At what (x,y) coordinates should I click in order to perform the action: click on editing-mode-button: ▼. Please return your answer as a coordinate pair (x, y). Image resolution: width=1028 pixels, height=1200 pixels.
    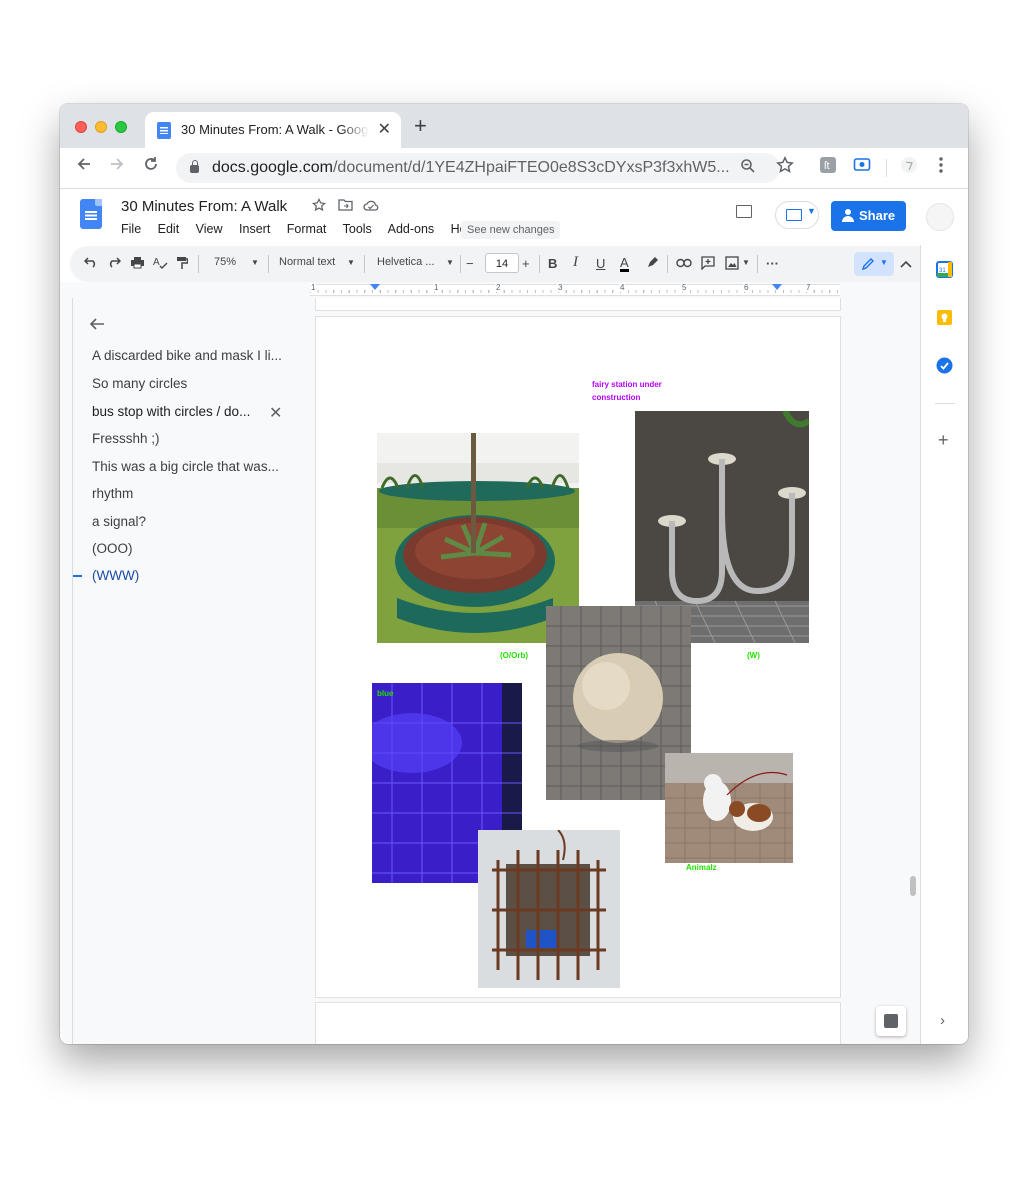
    Looking at the image, I should click on (874, 264).